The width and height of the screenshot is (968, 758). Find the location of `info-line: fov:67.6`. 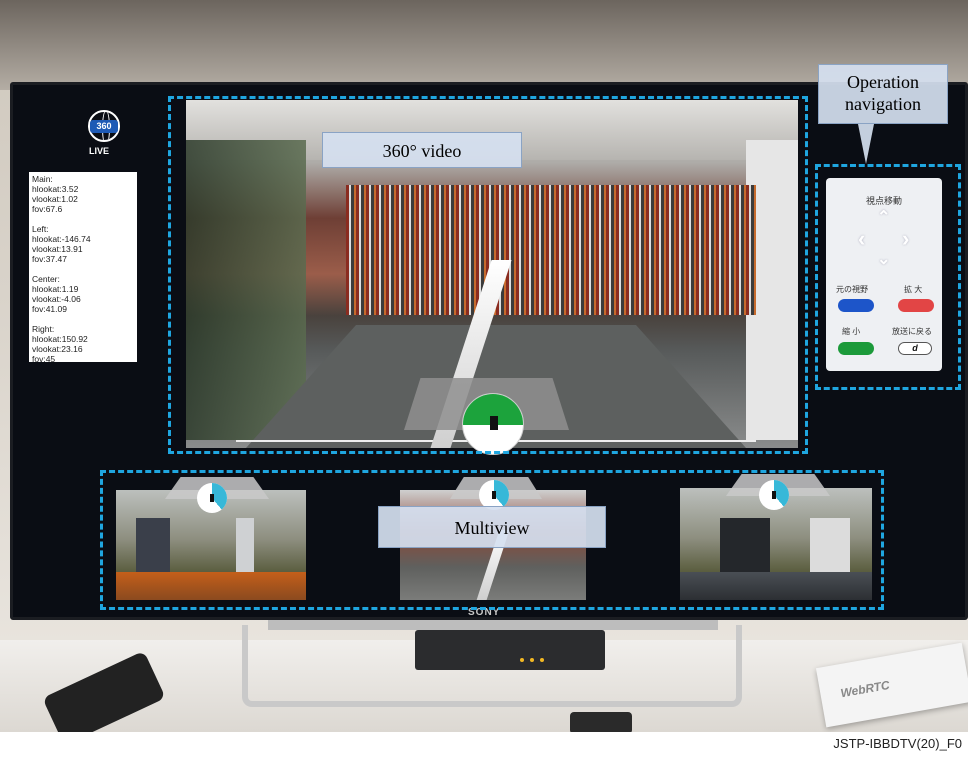

info-line: fov:67.6 is located at coordinates (47, 209).